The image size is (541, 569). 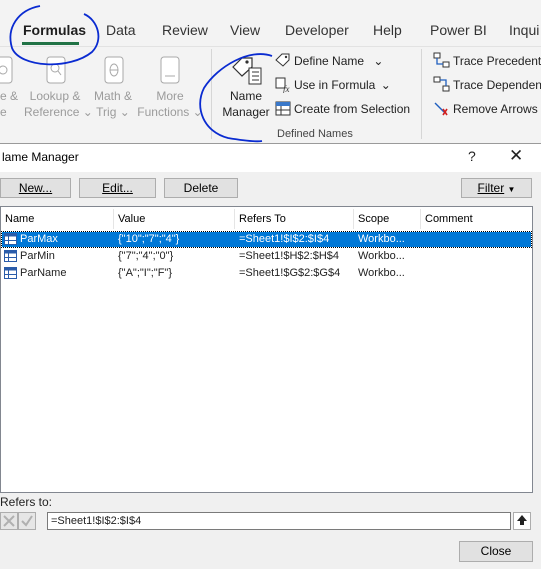 What do you see at coordinates (342, 85) in the screenshot?
I see `use-in-formula-button: Use in Formula ⌄` at bounding box center [342, 85].